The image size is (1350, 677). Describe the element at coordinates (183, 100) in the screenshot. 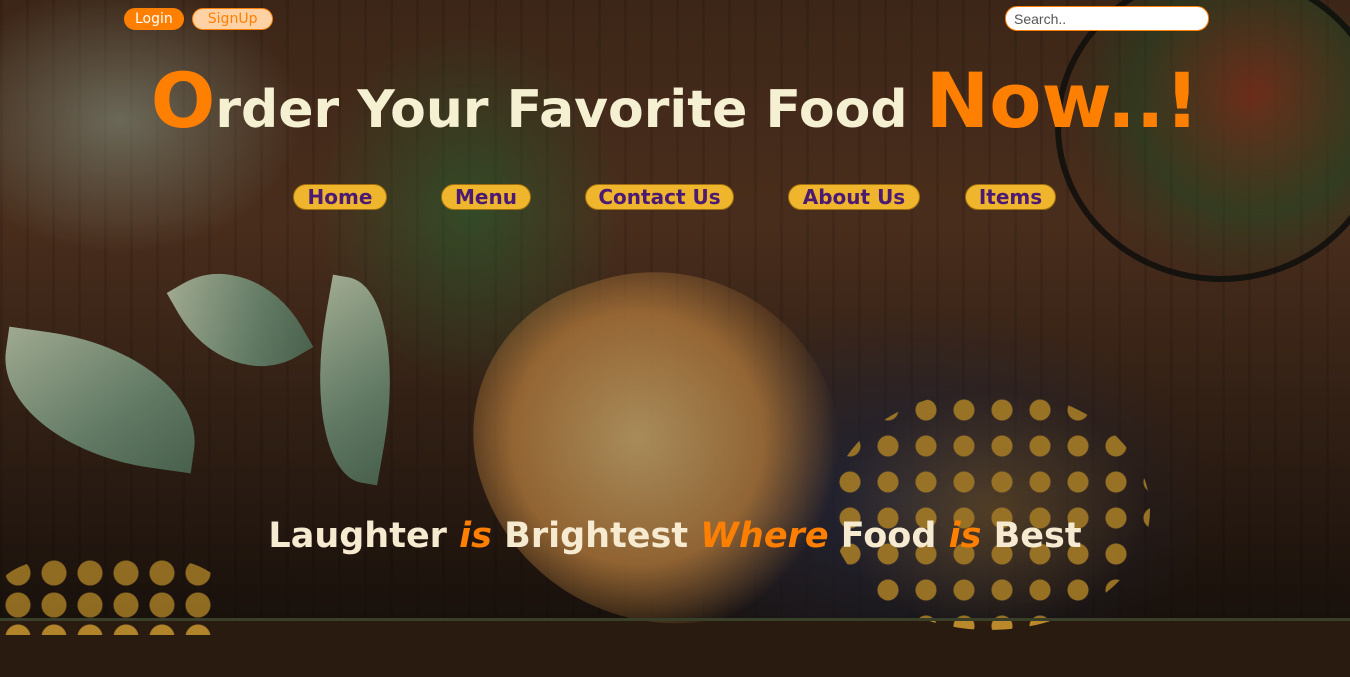

I see `headline-first-letter: O` at that location.